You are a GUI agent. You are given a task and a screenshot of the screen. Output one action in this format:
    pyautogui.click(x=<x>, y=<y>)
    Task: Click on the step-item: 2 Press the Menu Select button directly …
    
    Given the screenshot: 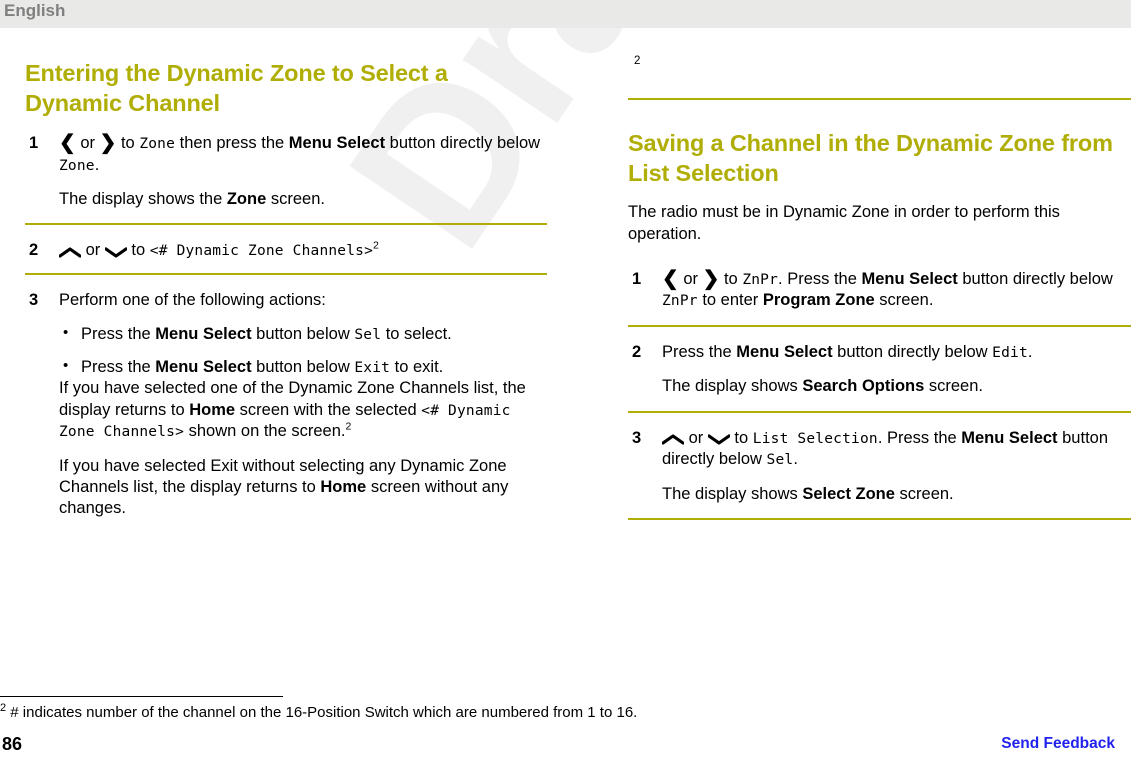 What is the action you would take?
    pyautogui.click(x=879, y=370)
    